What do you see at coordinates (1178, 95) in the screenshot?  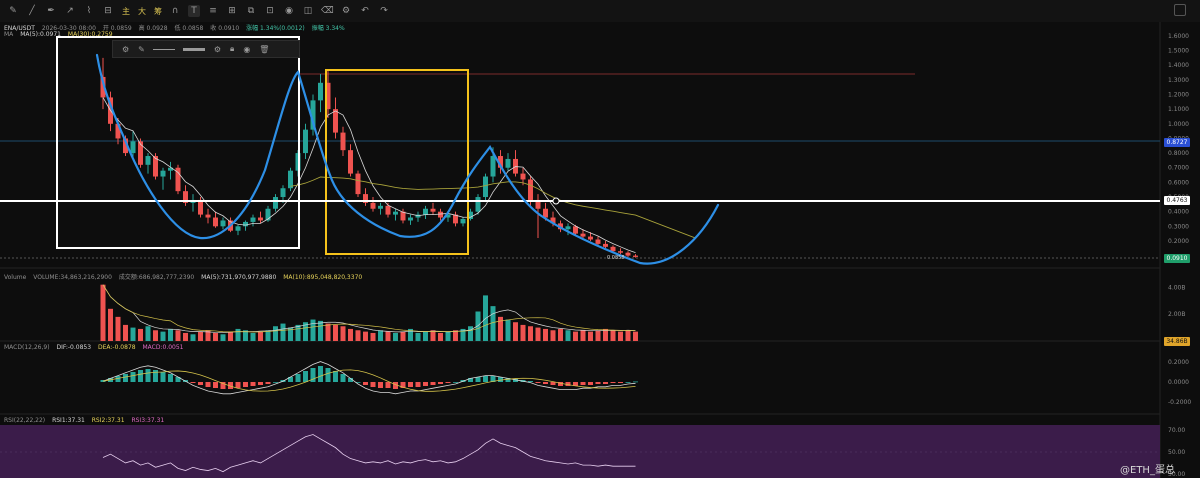 I see `price-axis-tick: 1.2000` at bounding box center [1178, 95].